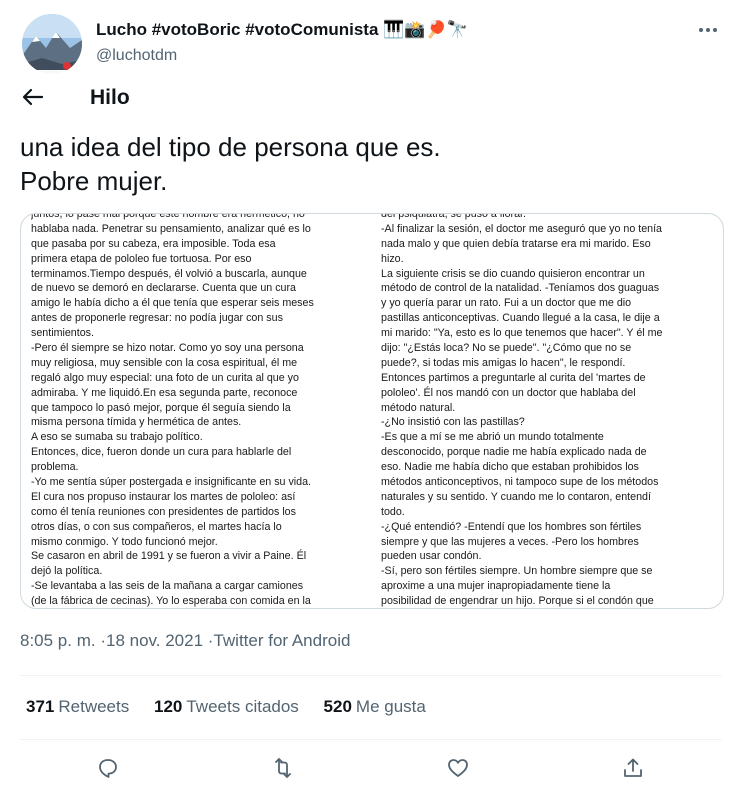 The image size is (742, 800). Describe the element at coordinates (111, 771) in the screenshot. I see `reply-icon` at that location.